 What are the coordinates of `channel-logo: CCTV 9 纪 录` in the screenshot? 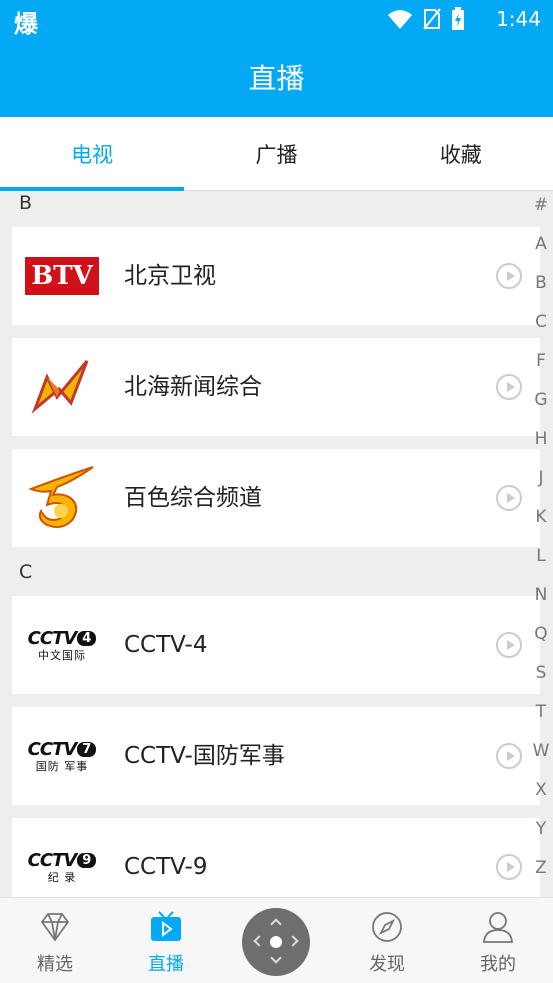 It's located at (62, 867).